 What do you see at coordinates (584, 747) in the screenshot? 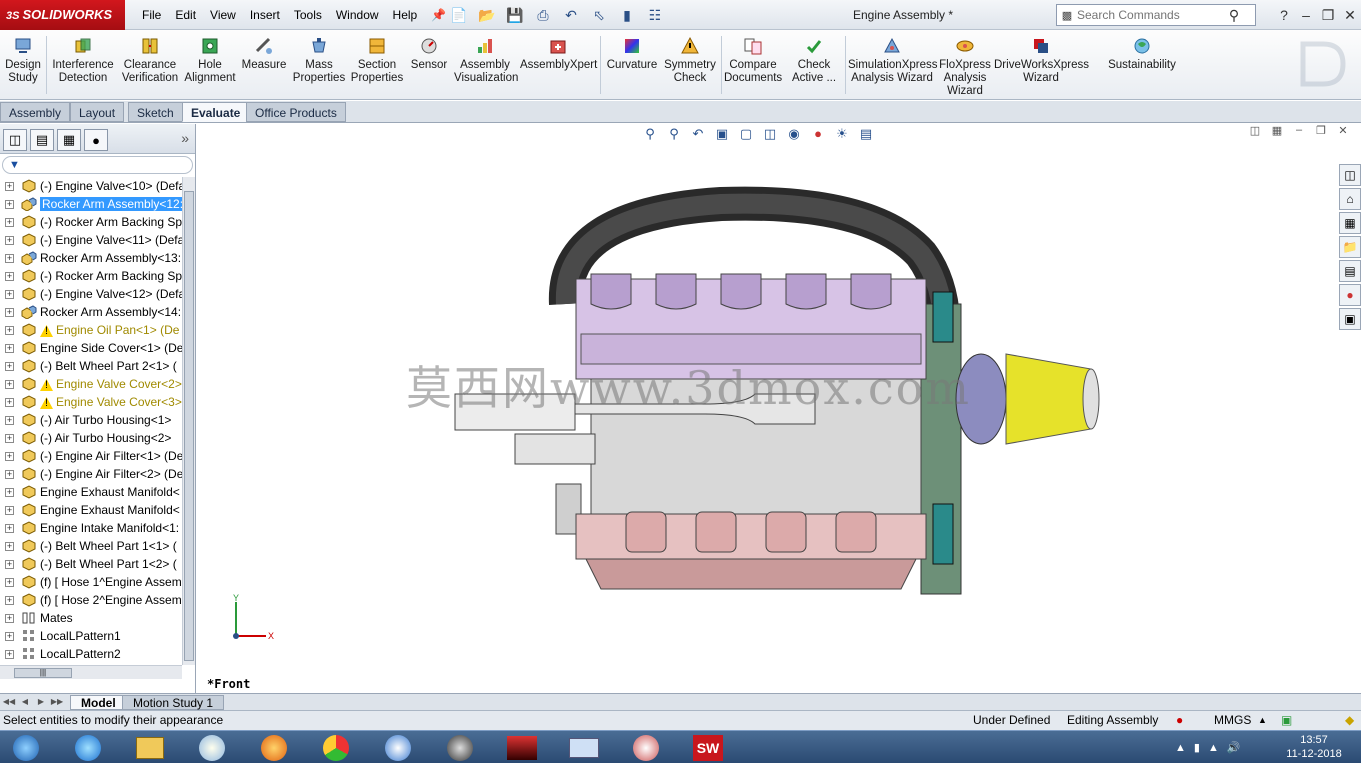
I see `keyboard-app-icon` at bounding box center [584, 747].